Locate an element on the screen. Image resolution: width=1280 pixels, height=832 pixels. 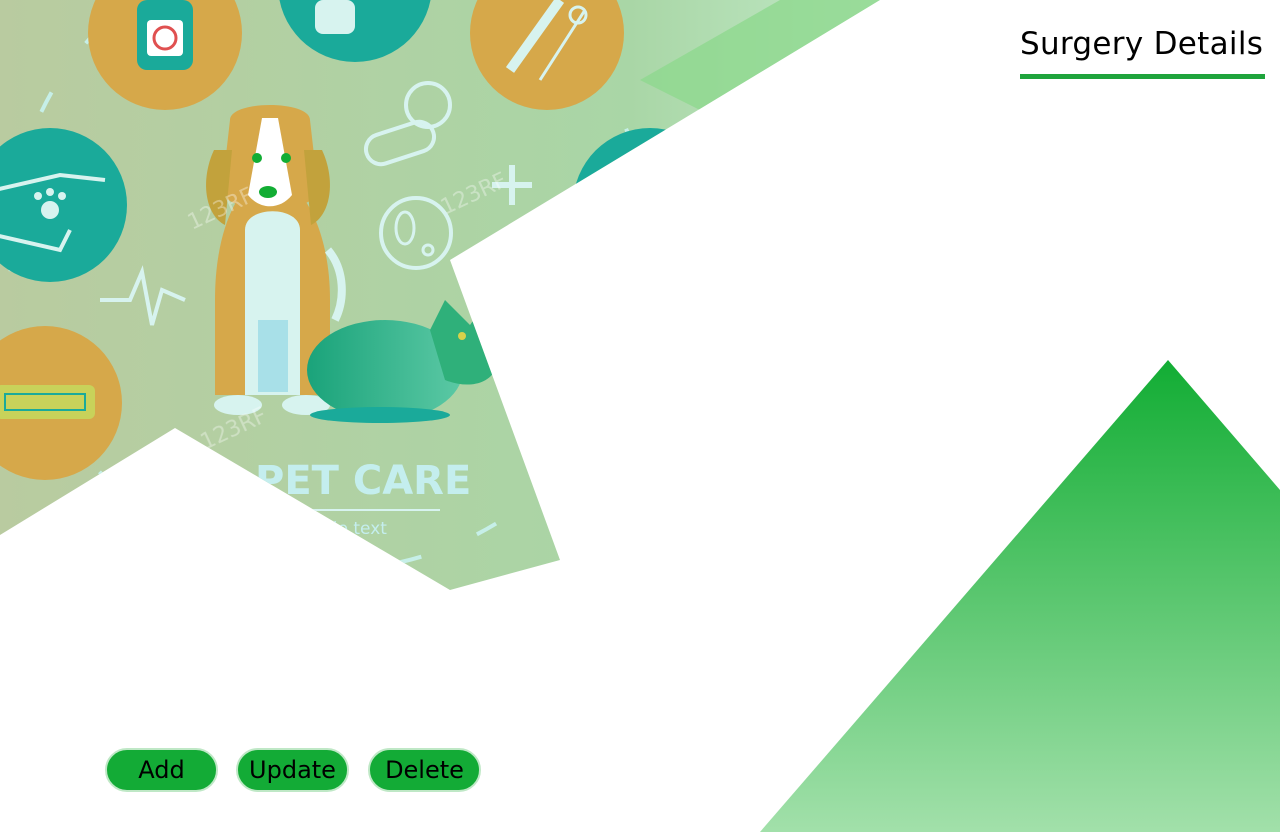
banner-heading: PET CARE is located at coordinates (363, 481).